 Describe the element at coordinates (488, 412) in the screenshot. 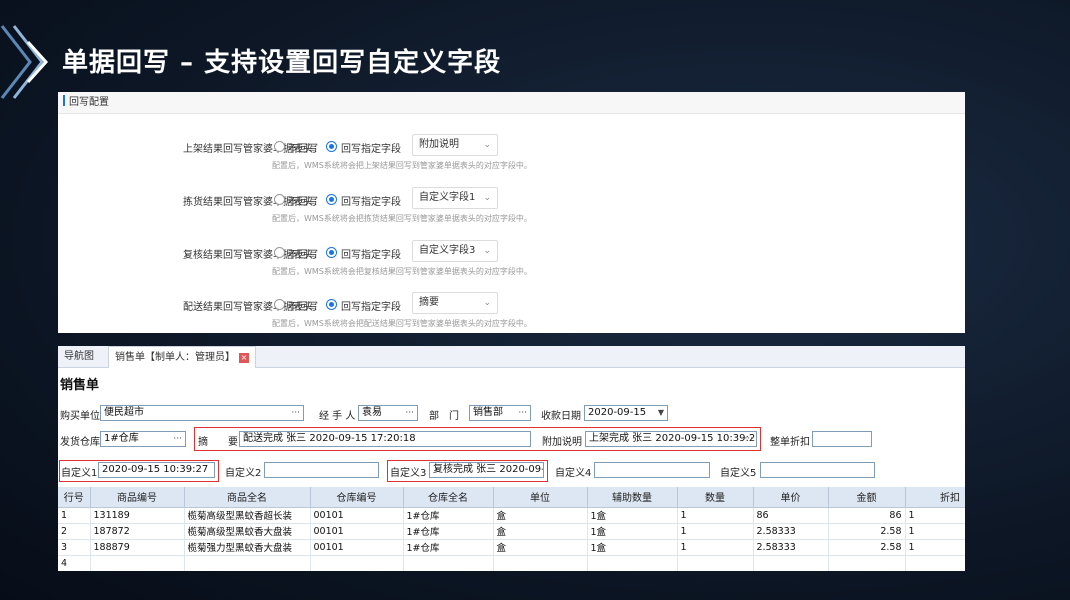

I see `dept-value: 销售部` at that location.